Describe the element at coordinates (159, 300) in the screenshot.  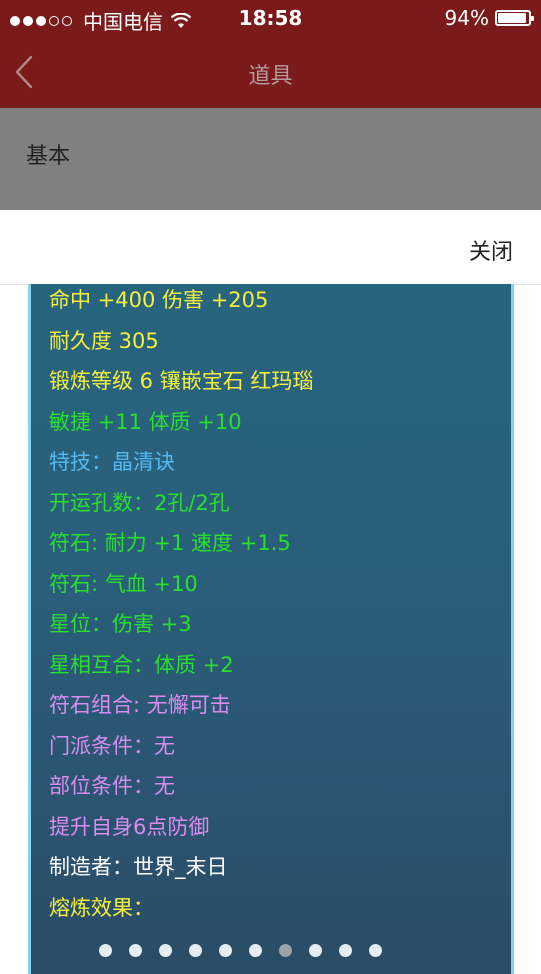
I see `attribute-line: 命中 +400 伤害 +205` at that location.